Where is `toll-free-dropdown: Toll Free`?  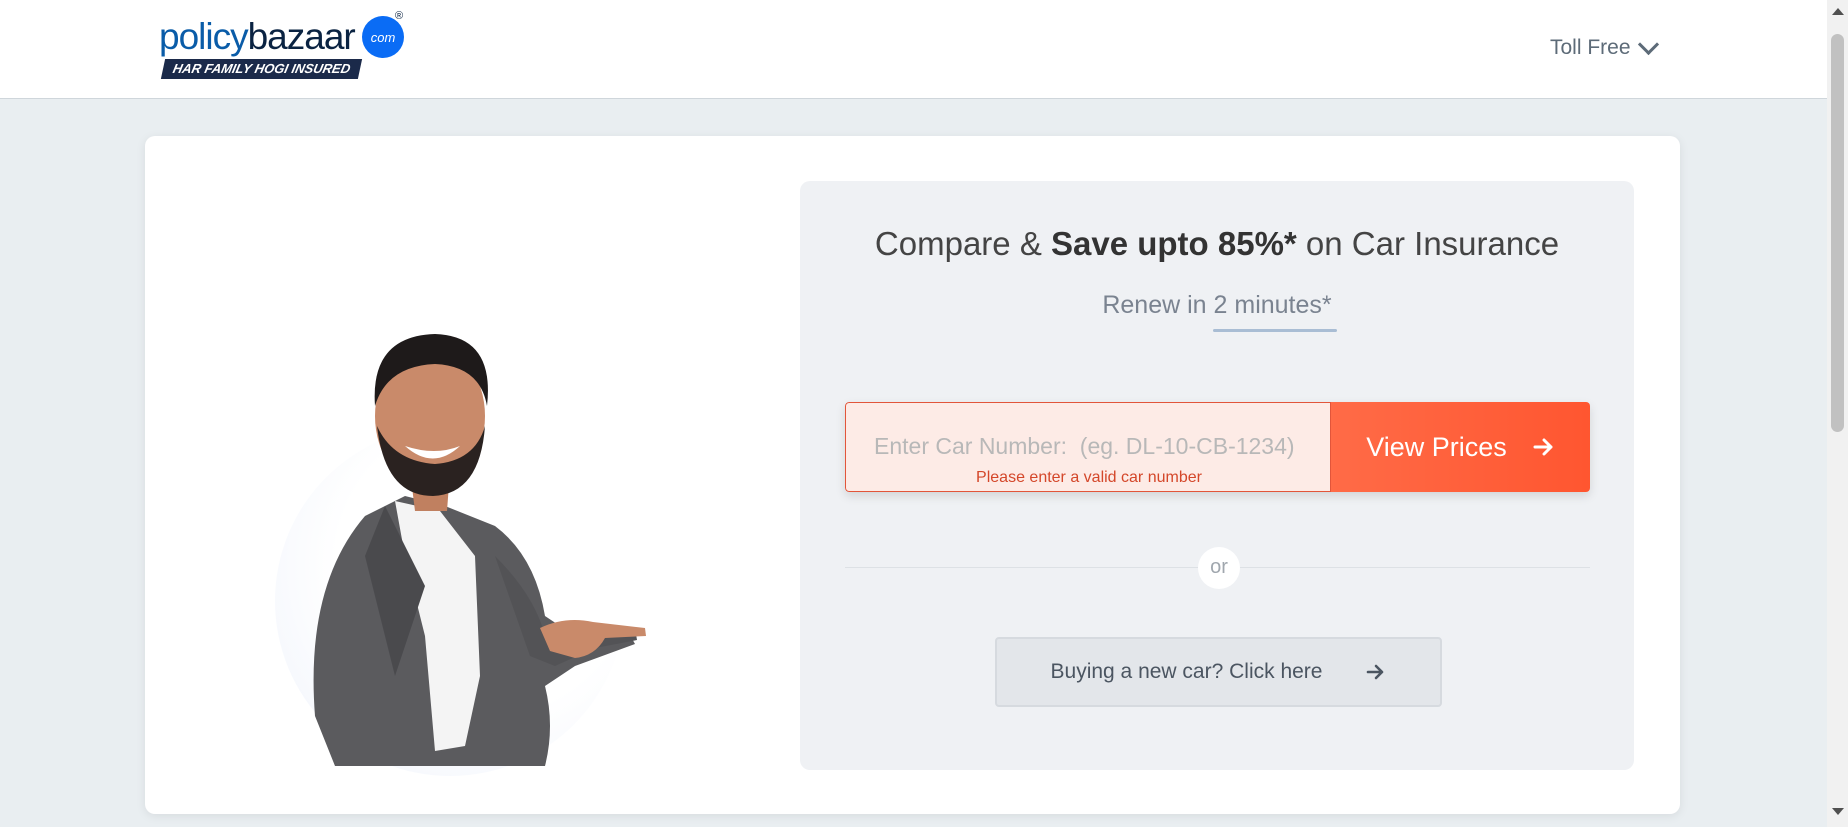 toll-free-dropdown: Toll Free is located at coordinates (1604, 46).